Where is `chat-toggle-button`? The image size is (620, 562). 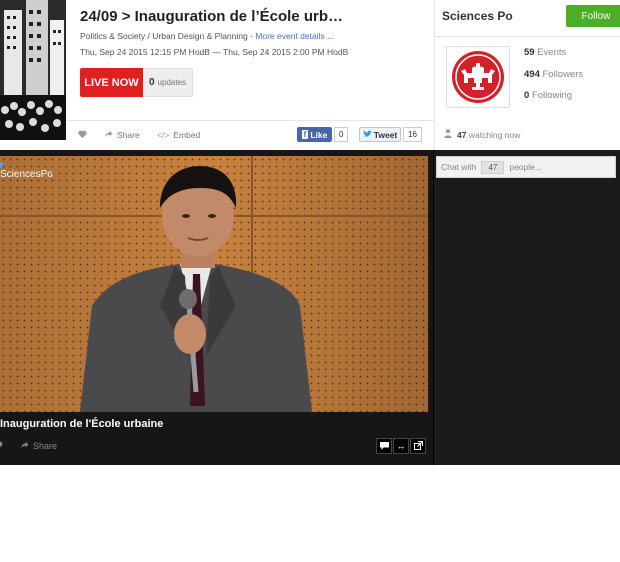
chat-toggle-button is located at coordinates (384, 446).